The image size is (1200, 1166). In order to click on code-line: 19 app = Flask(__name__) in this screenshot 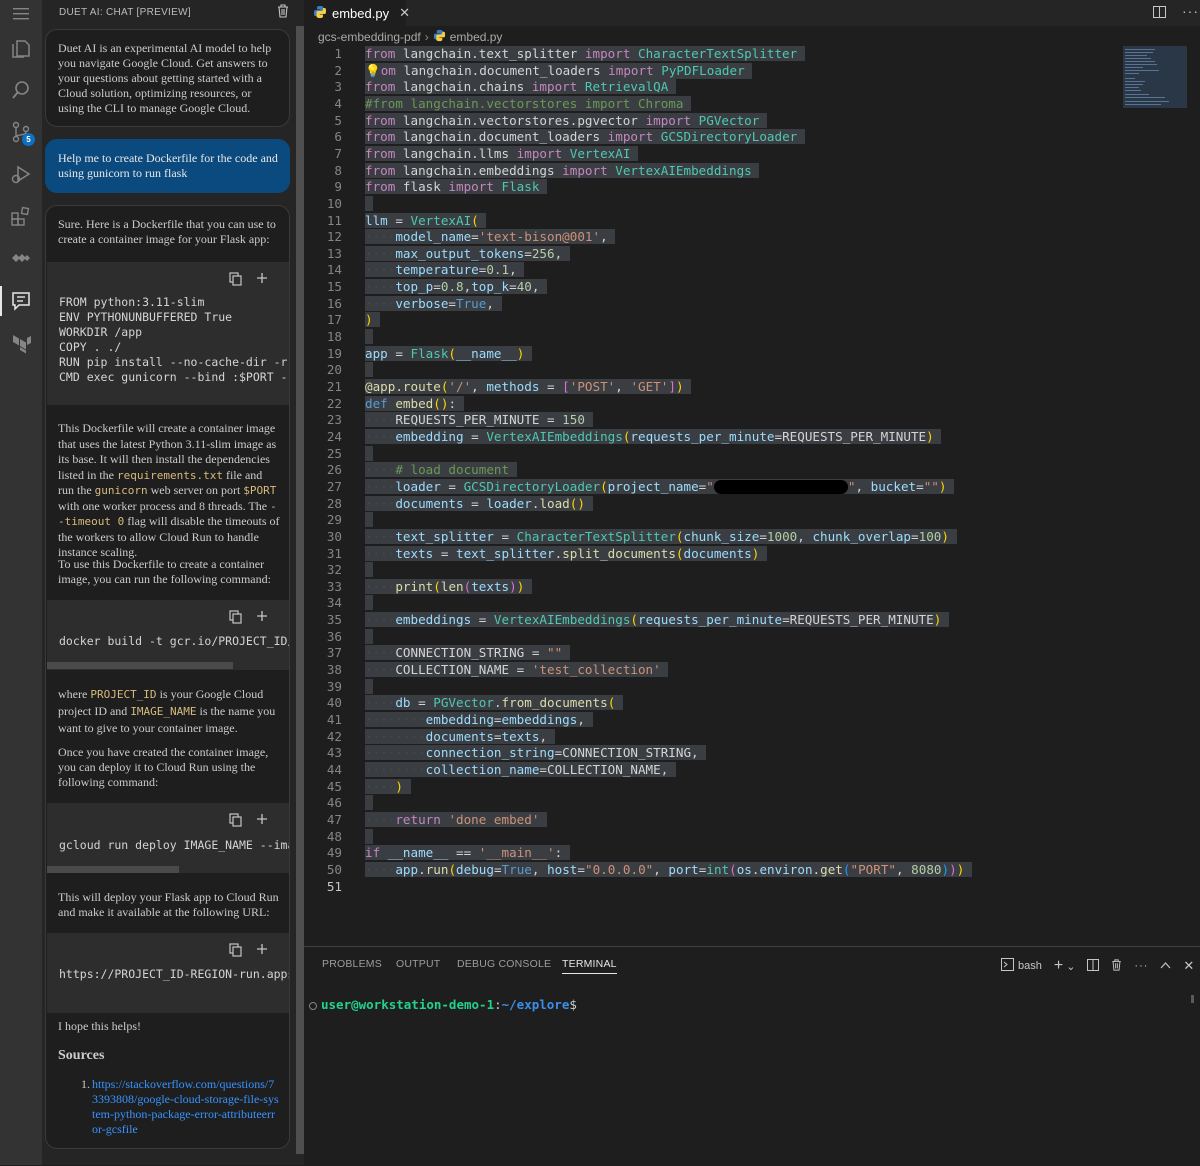, I will do `click(713, 354)`.